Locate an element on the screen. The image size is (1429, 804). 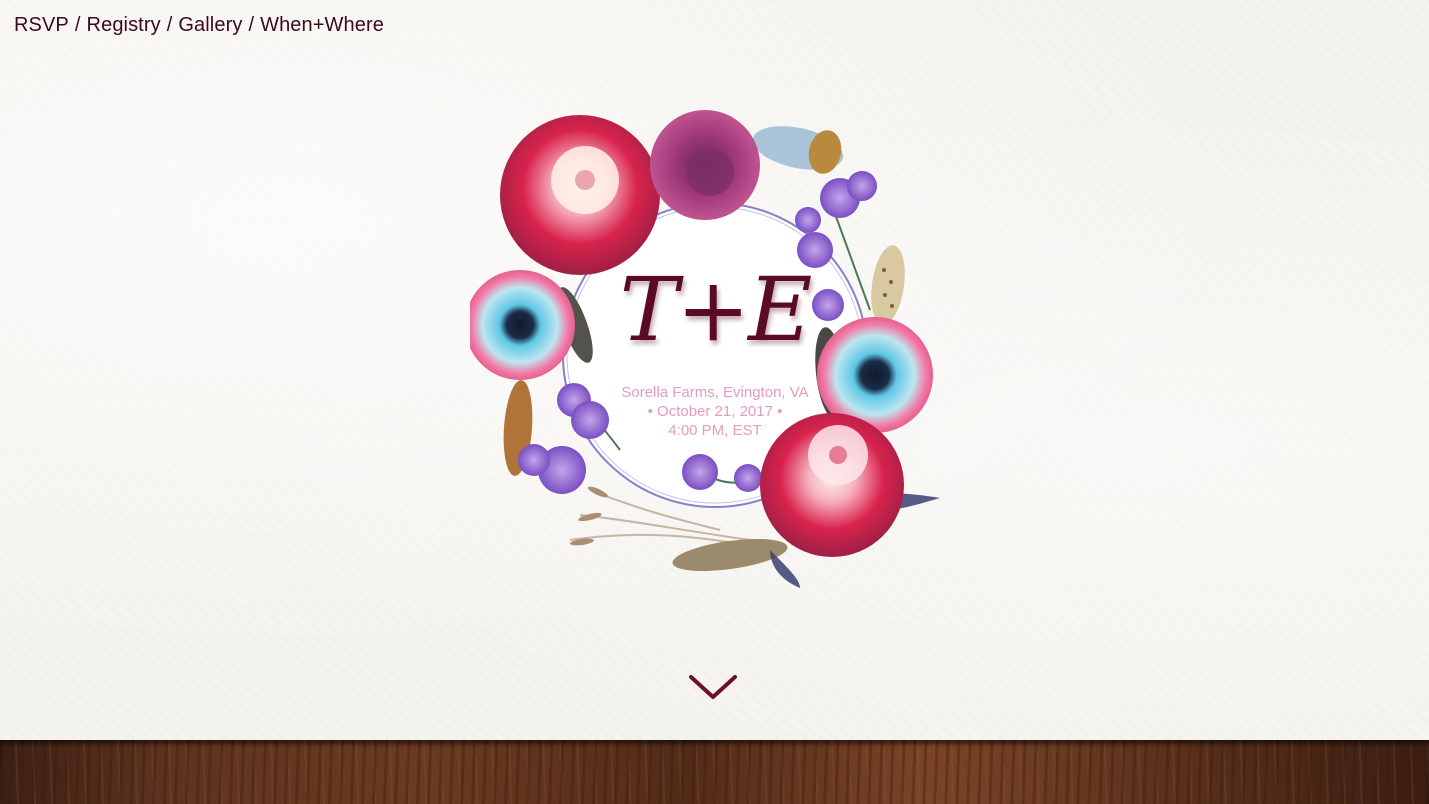
nav-rsvp-link: RSVP is located at coordinates (41, 25).